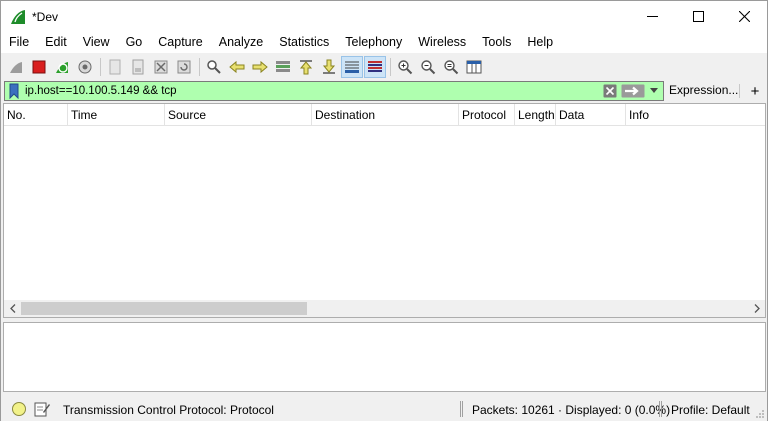 The width and height of the screenshot is (768, 421). I want to click on menu-analyze: Analyze, so click(241, 42).